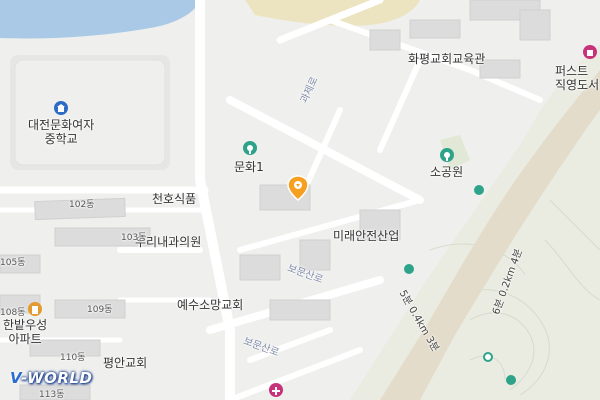  Describe the element at coordinates (298, 188) in the screenshot. I see `location-pin-icon` at that location.